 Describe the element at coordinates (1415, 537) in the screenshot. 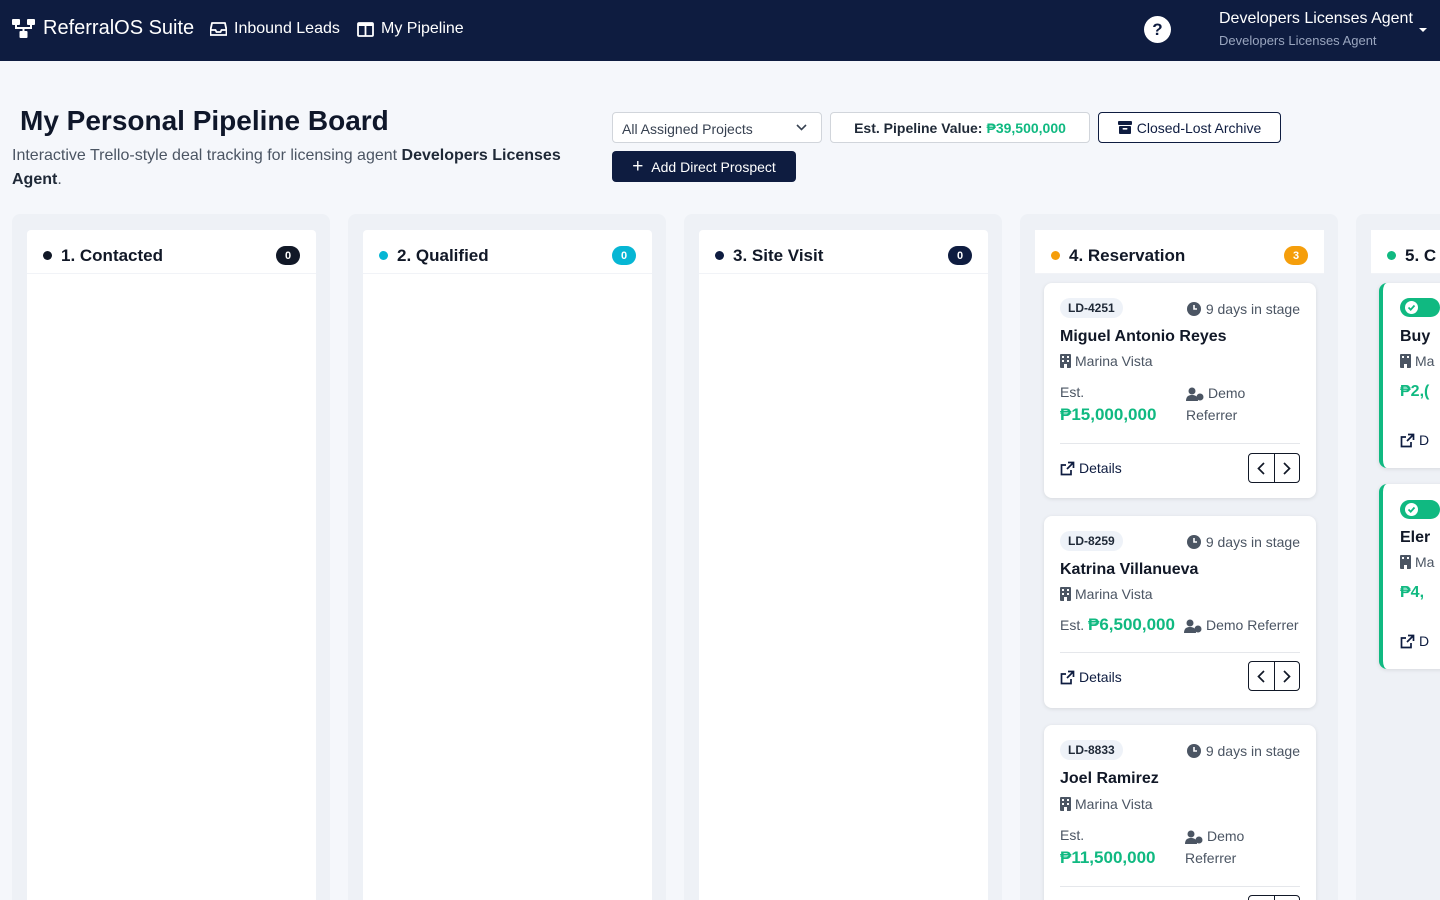

I see `lead-name: Eler` at that location.